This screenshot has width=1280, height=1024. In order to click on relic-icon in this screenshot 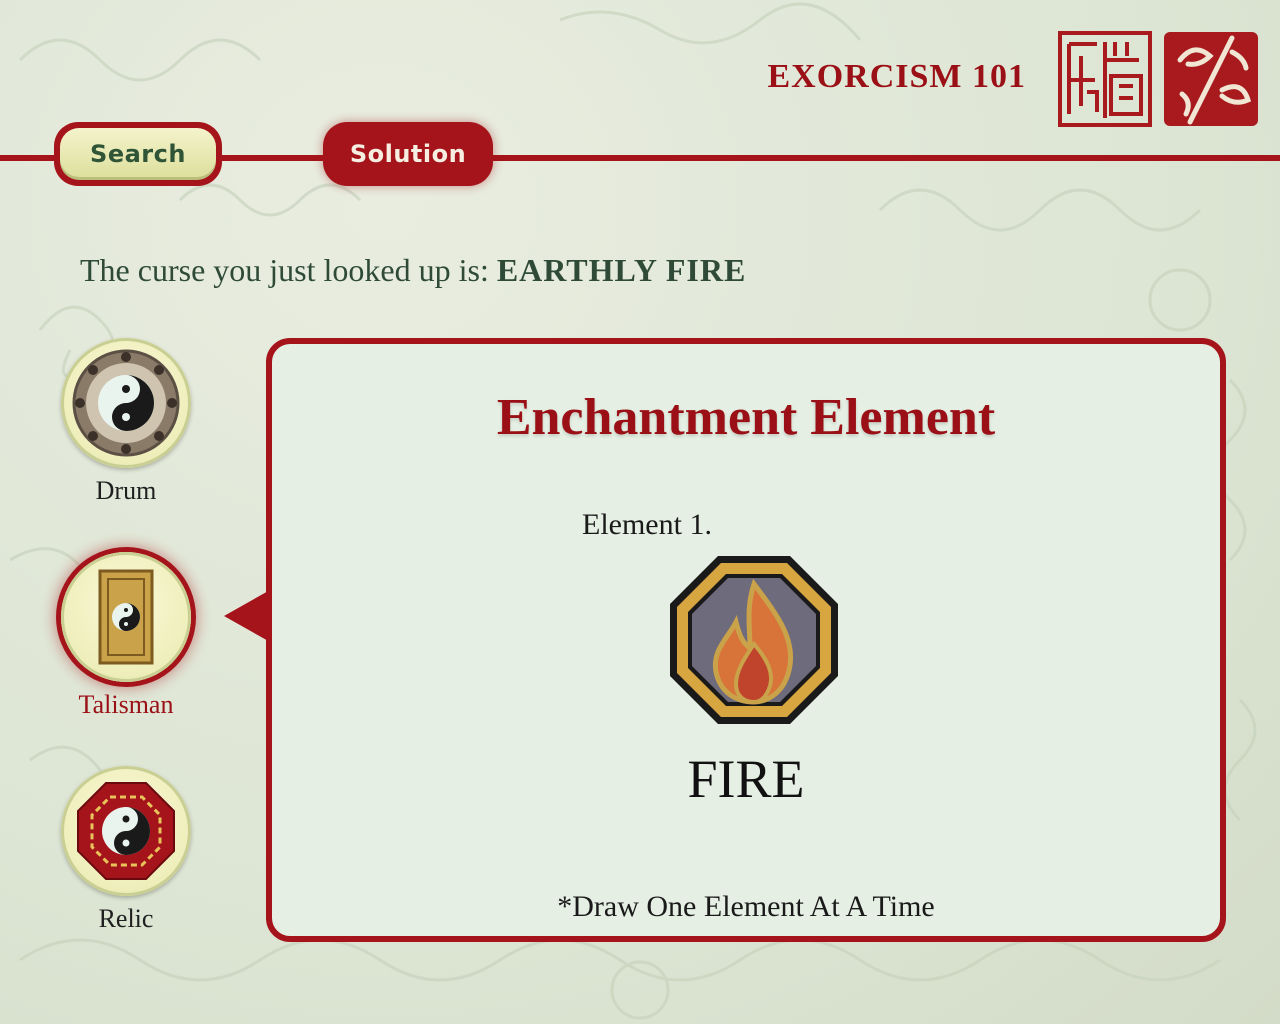, I will do `click(126, 831)`.